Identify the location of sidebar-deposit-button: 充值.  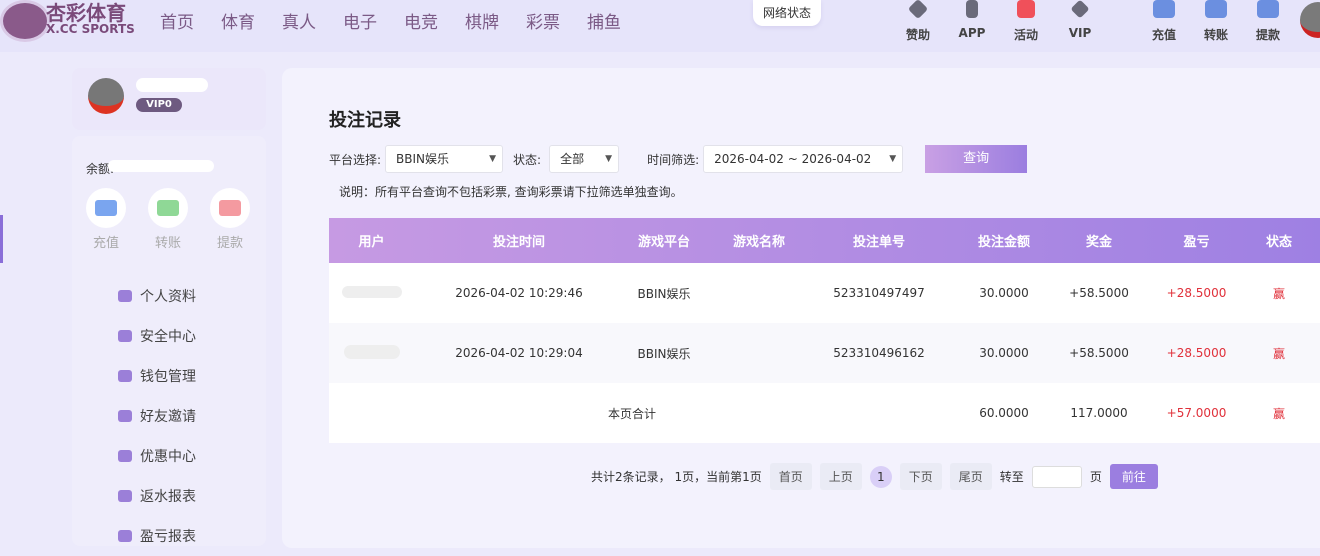
(106, 219).